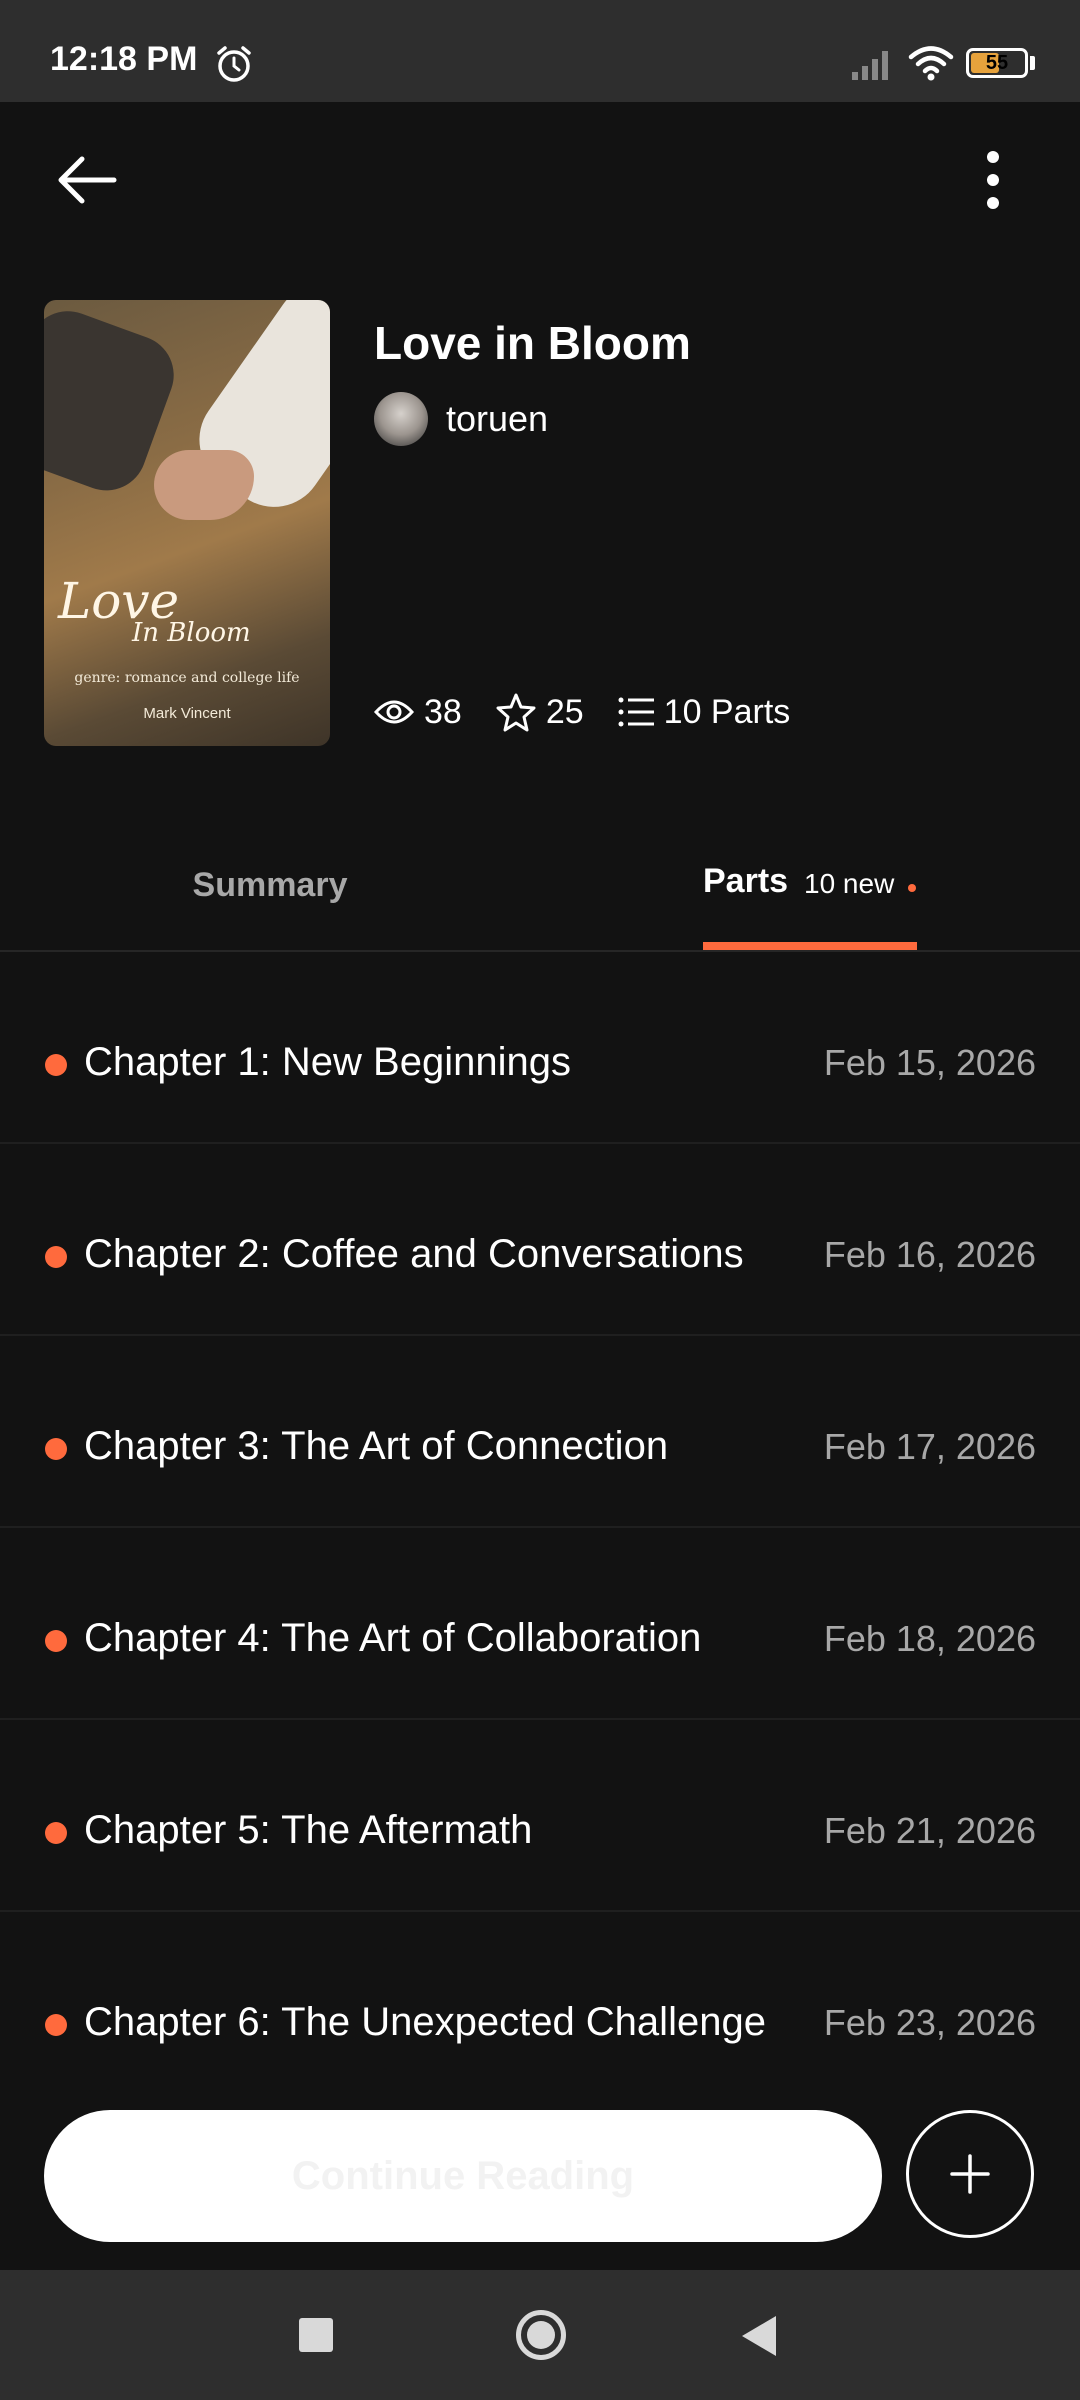 Image resolution: width=1080 pixels, height=2400 pixels. What do you see at coordinates (187, 678) in the screenshot?
I see `cover-genre: genre: romance and college life` at bounding box center [187, 678].